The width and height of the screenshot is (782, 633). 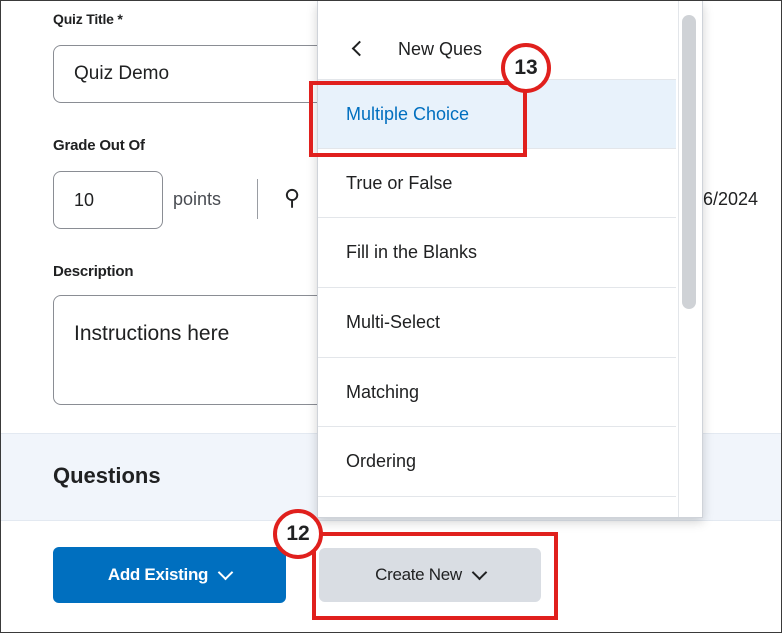 What do you see at coordinates (497, 182) in the screenshot?
I see `menu-item-true-or-false: True or False` at bounding box center [497, 182].